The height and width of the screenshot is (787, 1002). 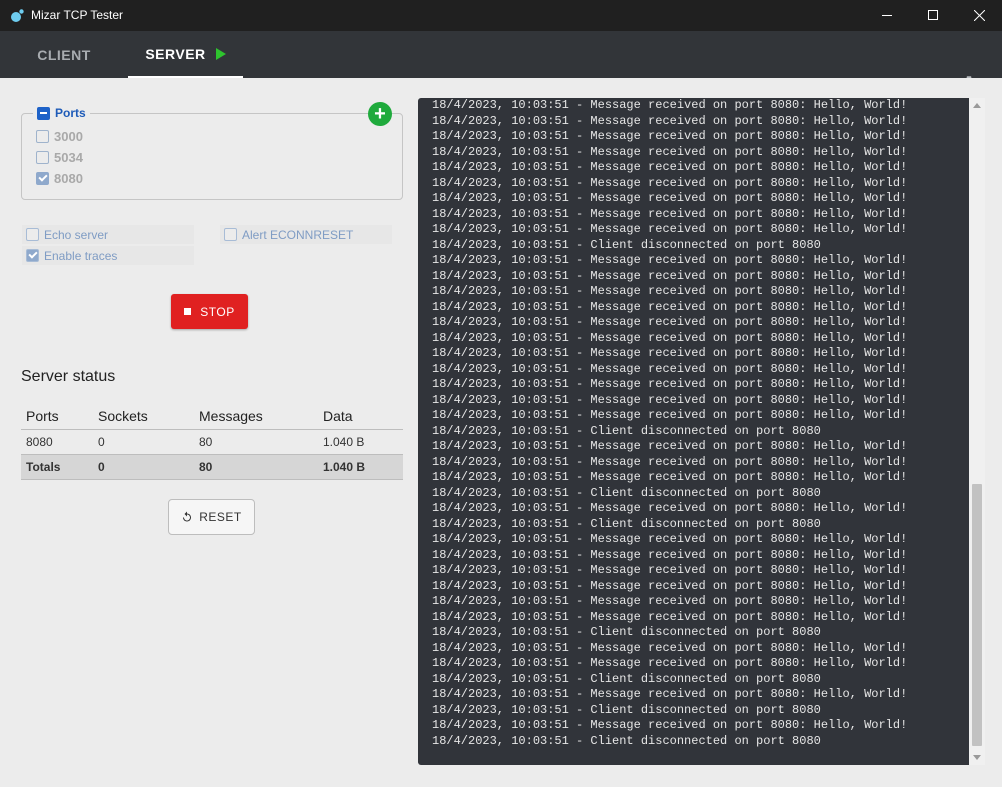 I want to click on port-checkbox-3000: 3000, so click(x=59, y=136).